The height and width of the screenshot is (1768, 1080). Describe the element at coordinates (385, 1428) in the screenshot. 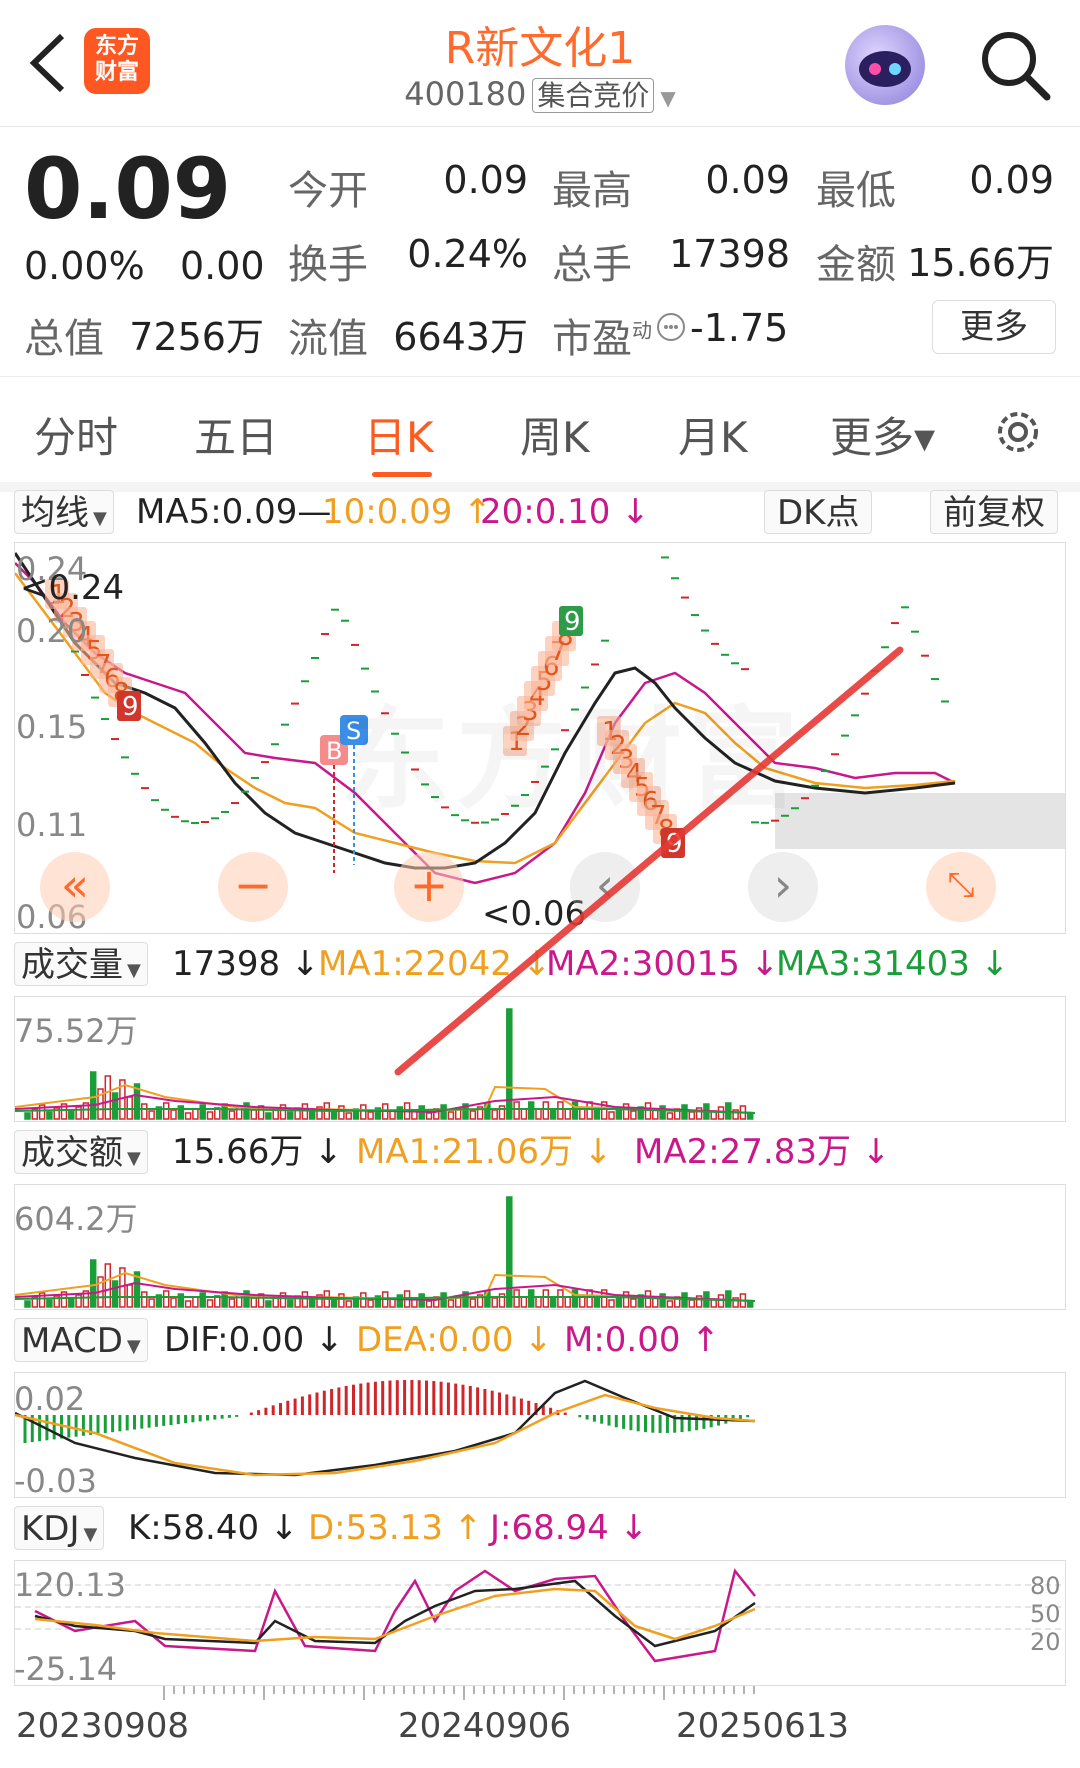

I see `macd-svg` at that location.